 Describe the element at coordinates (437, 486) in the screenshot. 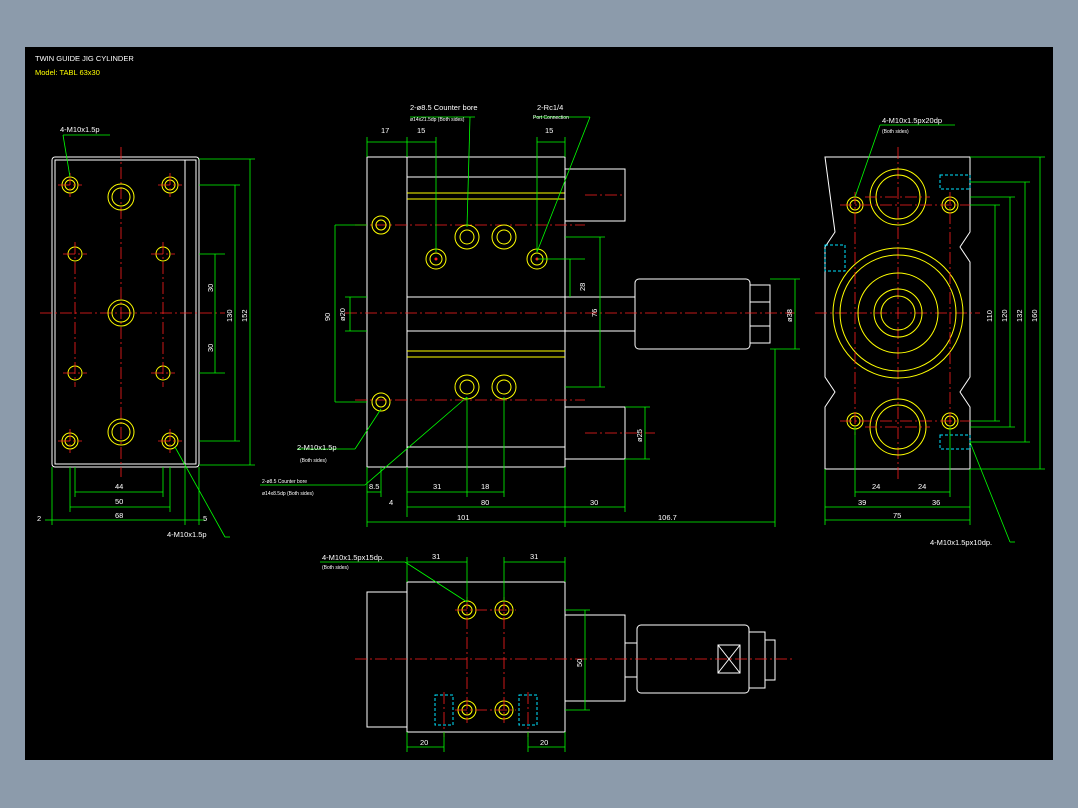

I see `front-dim-31: 31` at that location.